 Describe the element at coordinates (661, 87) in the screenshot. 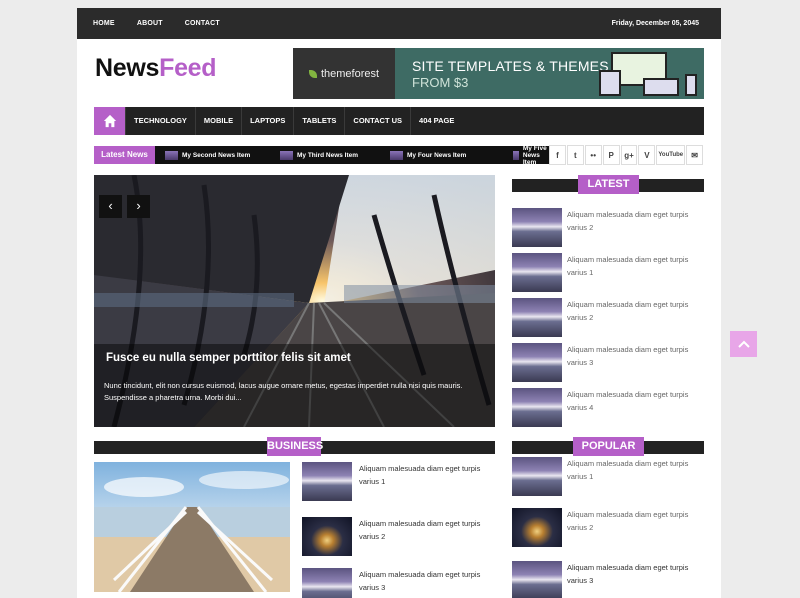

I see `banner-device-laptop` at that location.